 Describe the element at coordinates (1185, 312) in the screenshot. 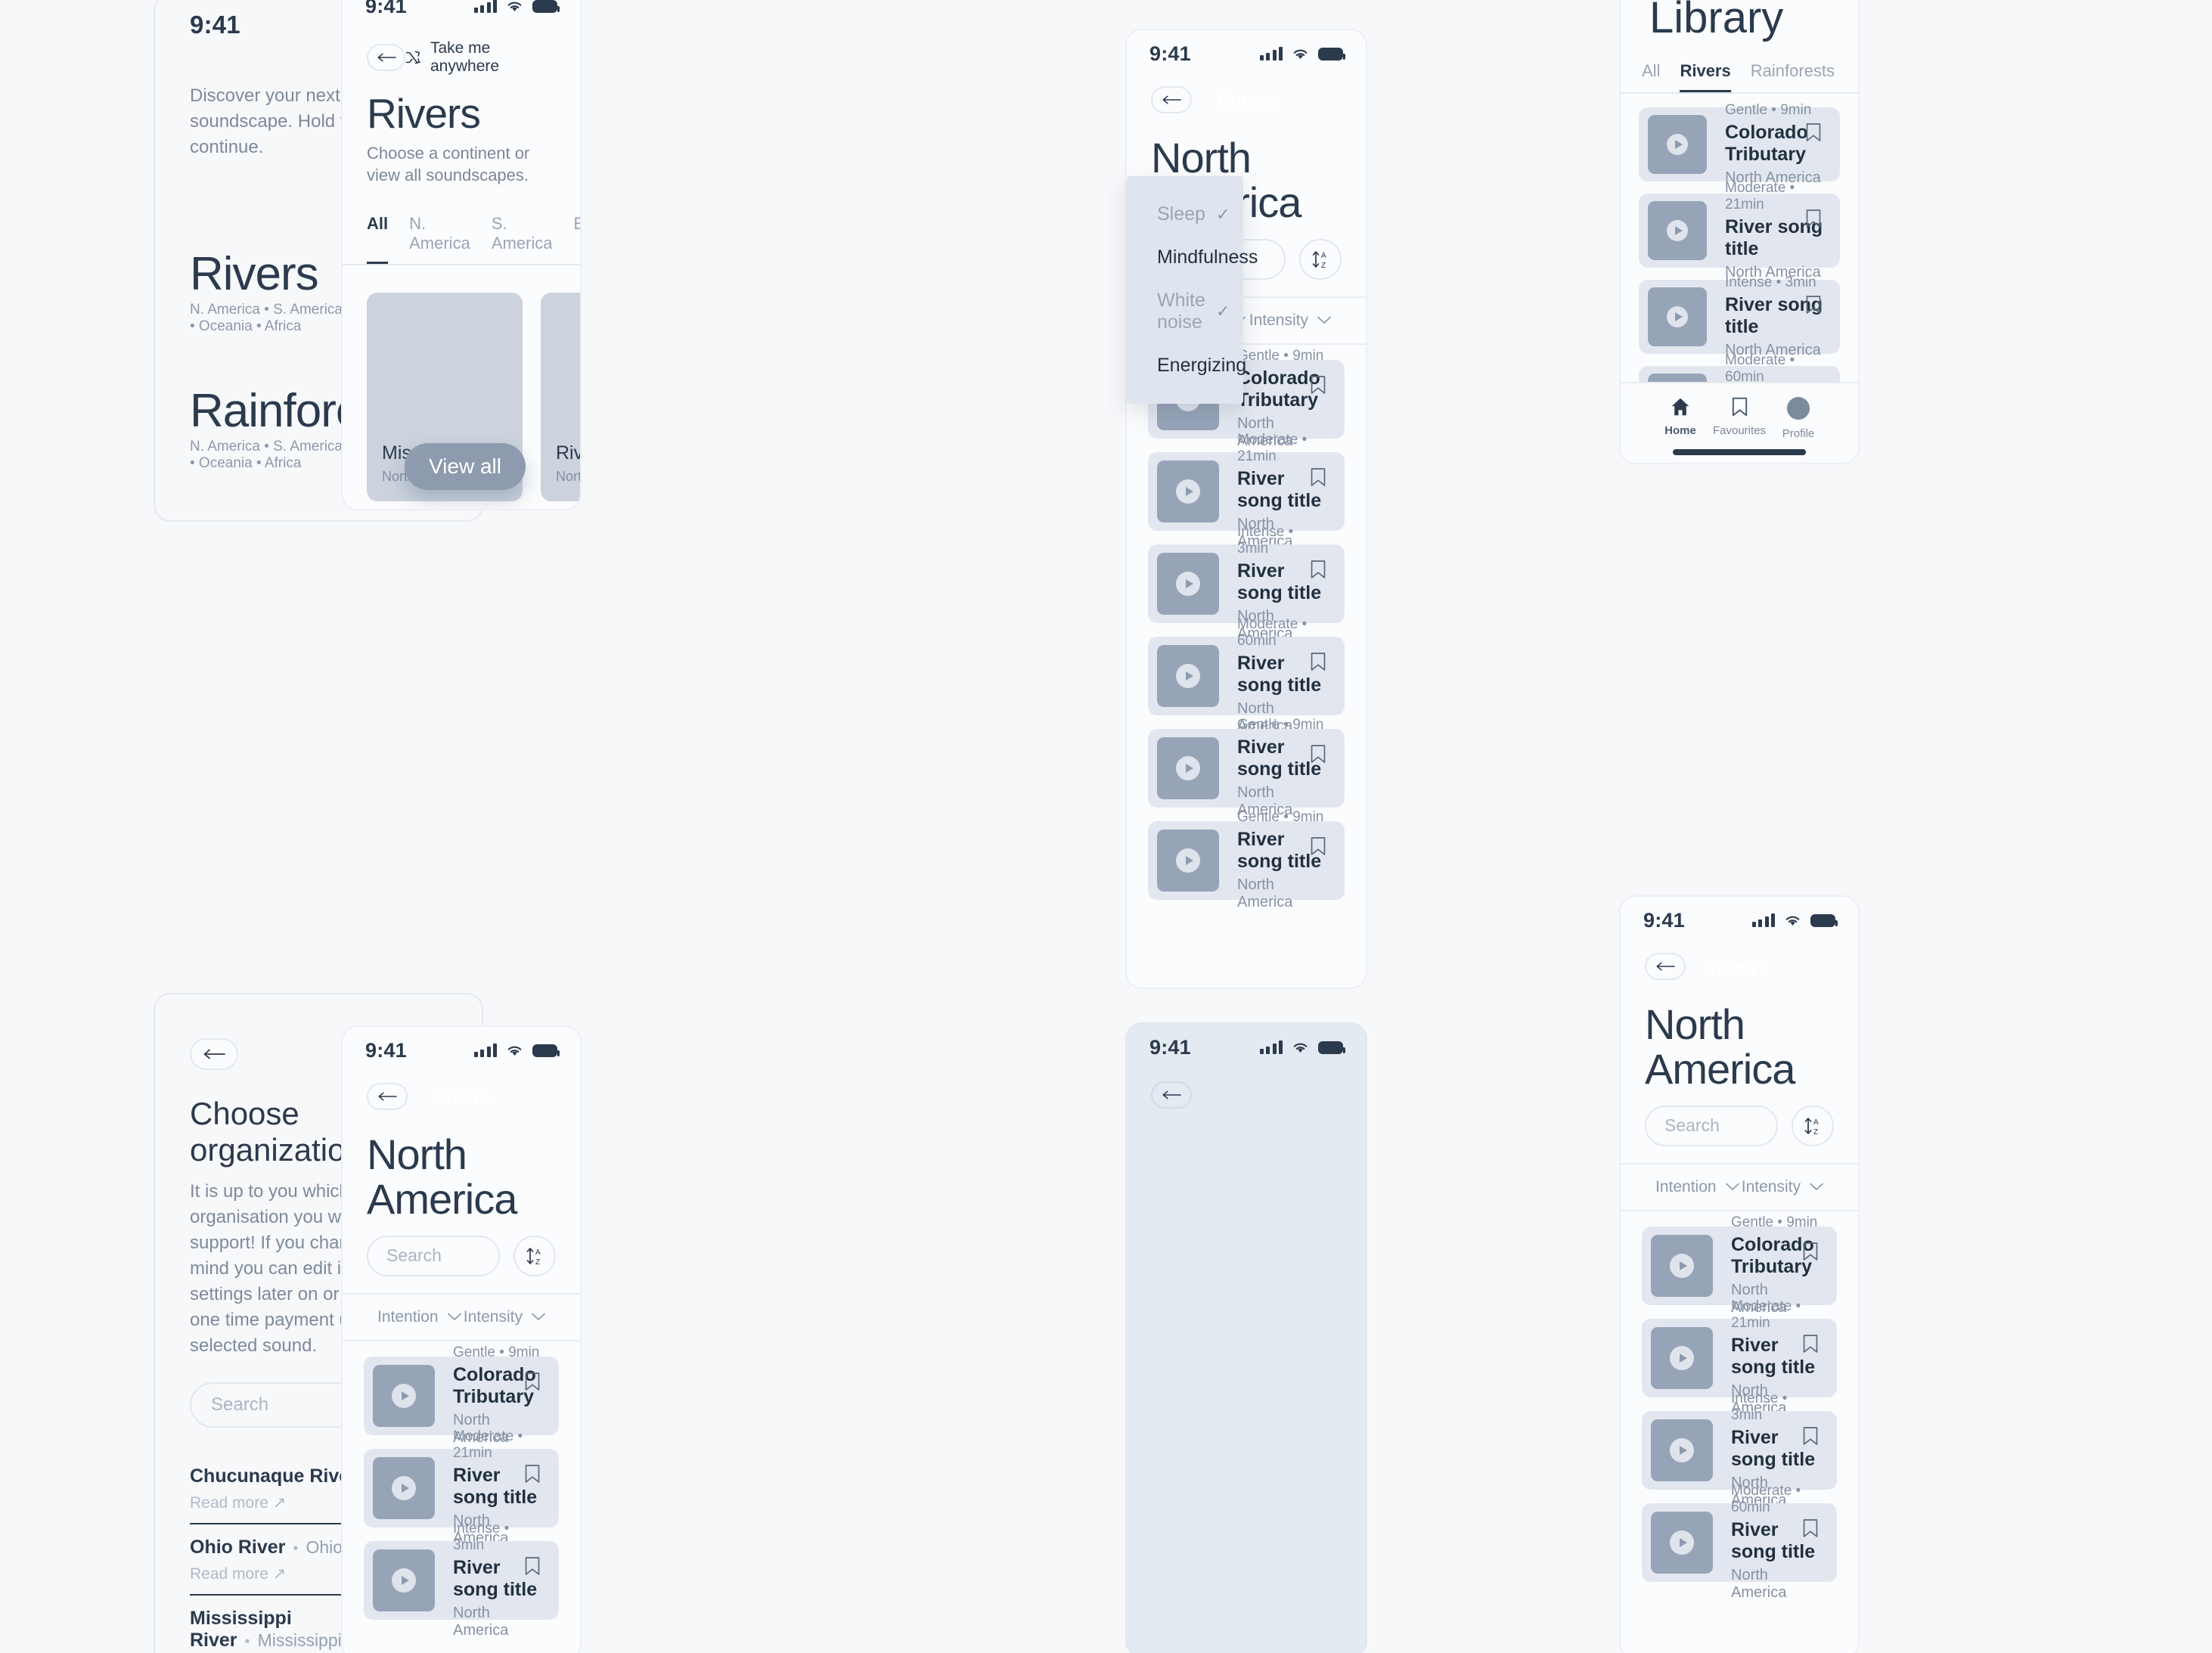

I see `dropdown-option-white-noise: White noise ✓` at that location.